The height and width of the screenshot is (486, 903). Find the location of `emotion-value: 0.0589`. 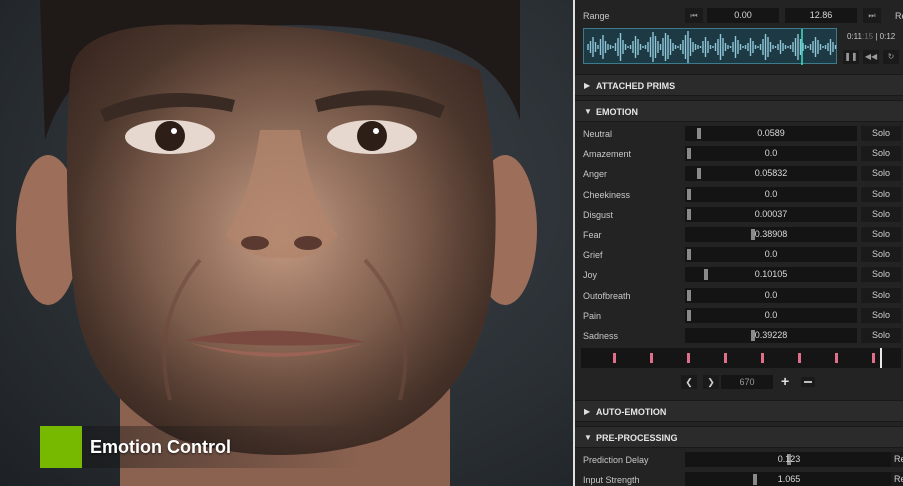

emotion-value: 0.0589 is located at coordinates (771, 133).